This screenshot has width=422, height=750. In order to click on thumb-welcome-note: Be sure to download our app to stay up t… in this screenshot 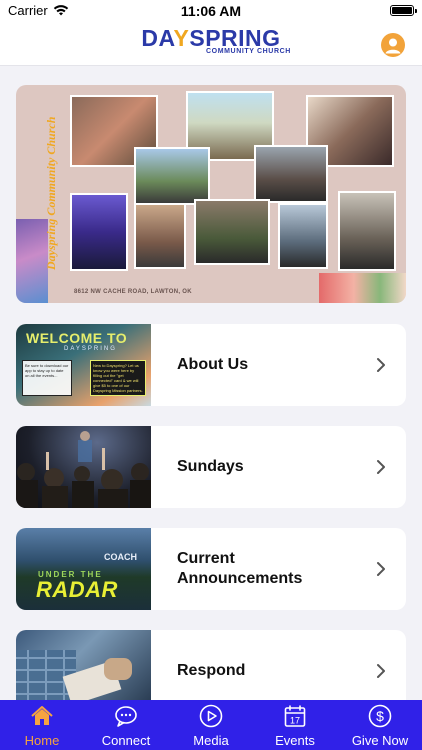, I will do `click(47, 378)`.